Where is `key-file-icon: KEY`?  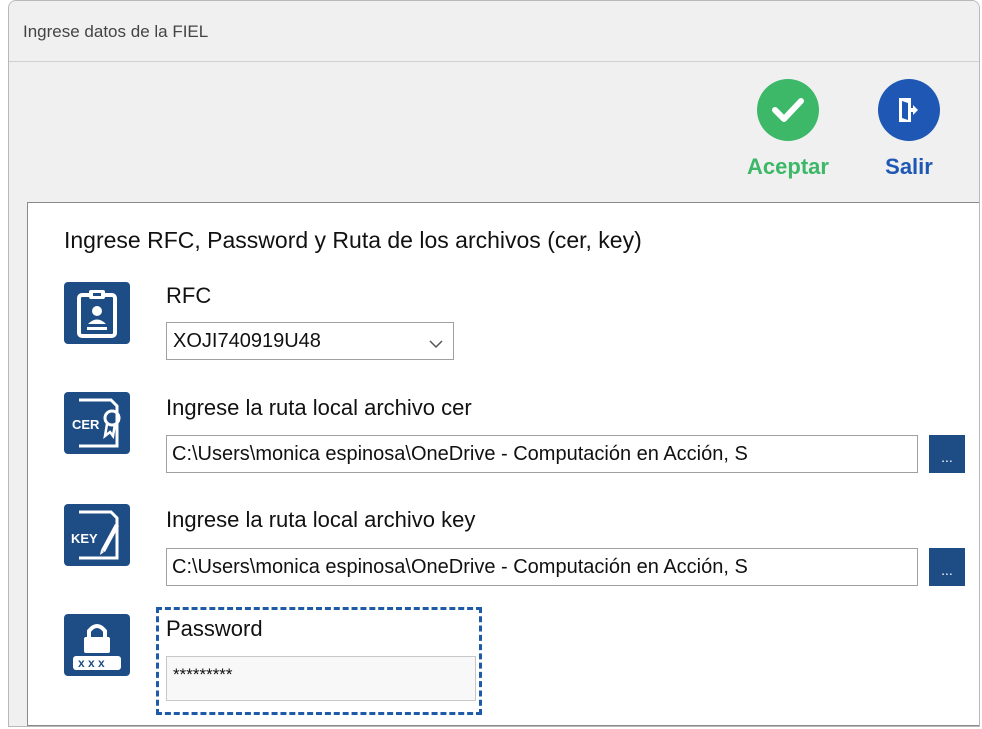 key-file-icon: KEY is located at coordinates (97, 535).